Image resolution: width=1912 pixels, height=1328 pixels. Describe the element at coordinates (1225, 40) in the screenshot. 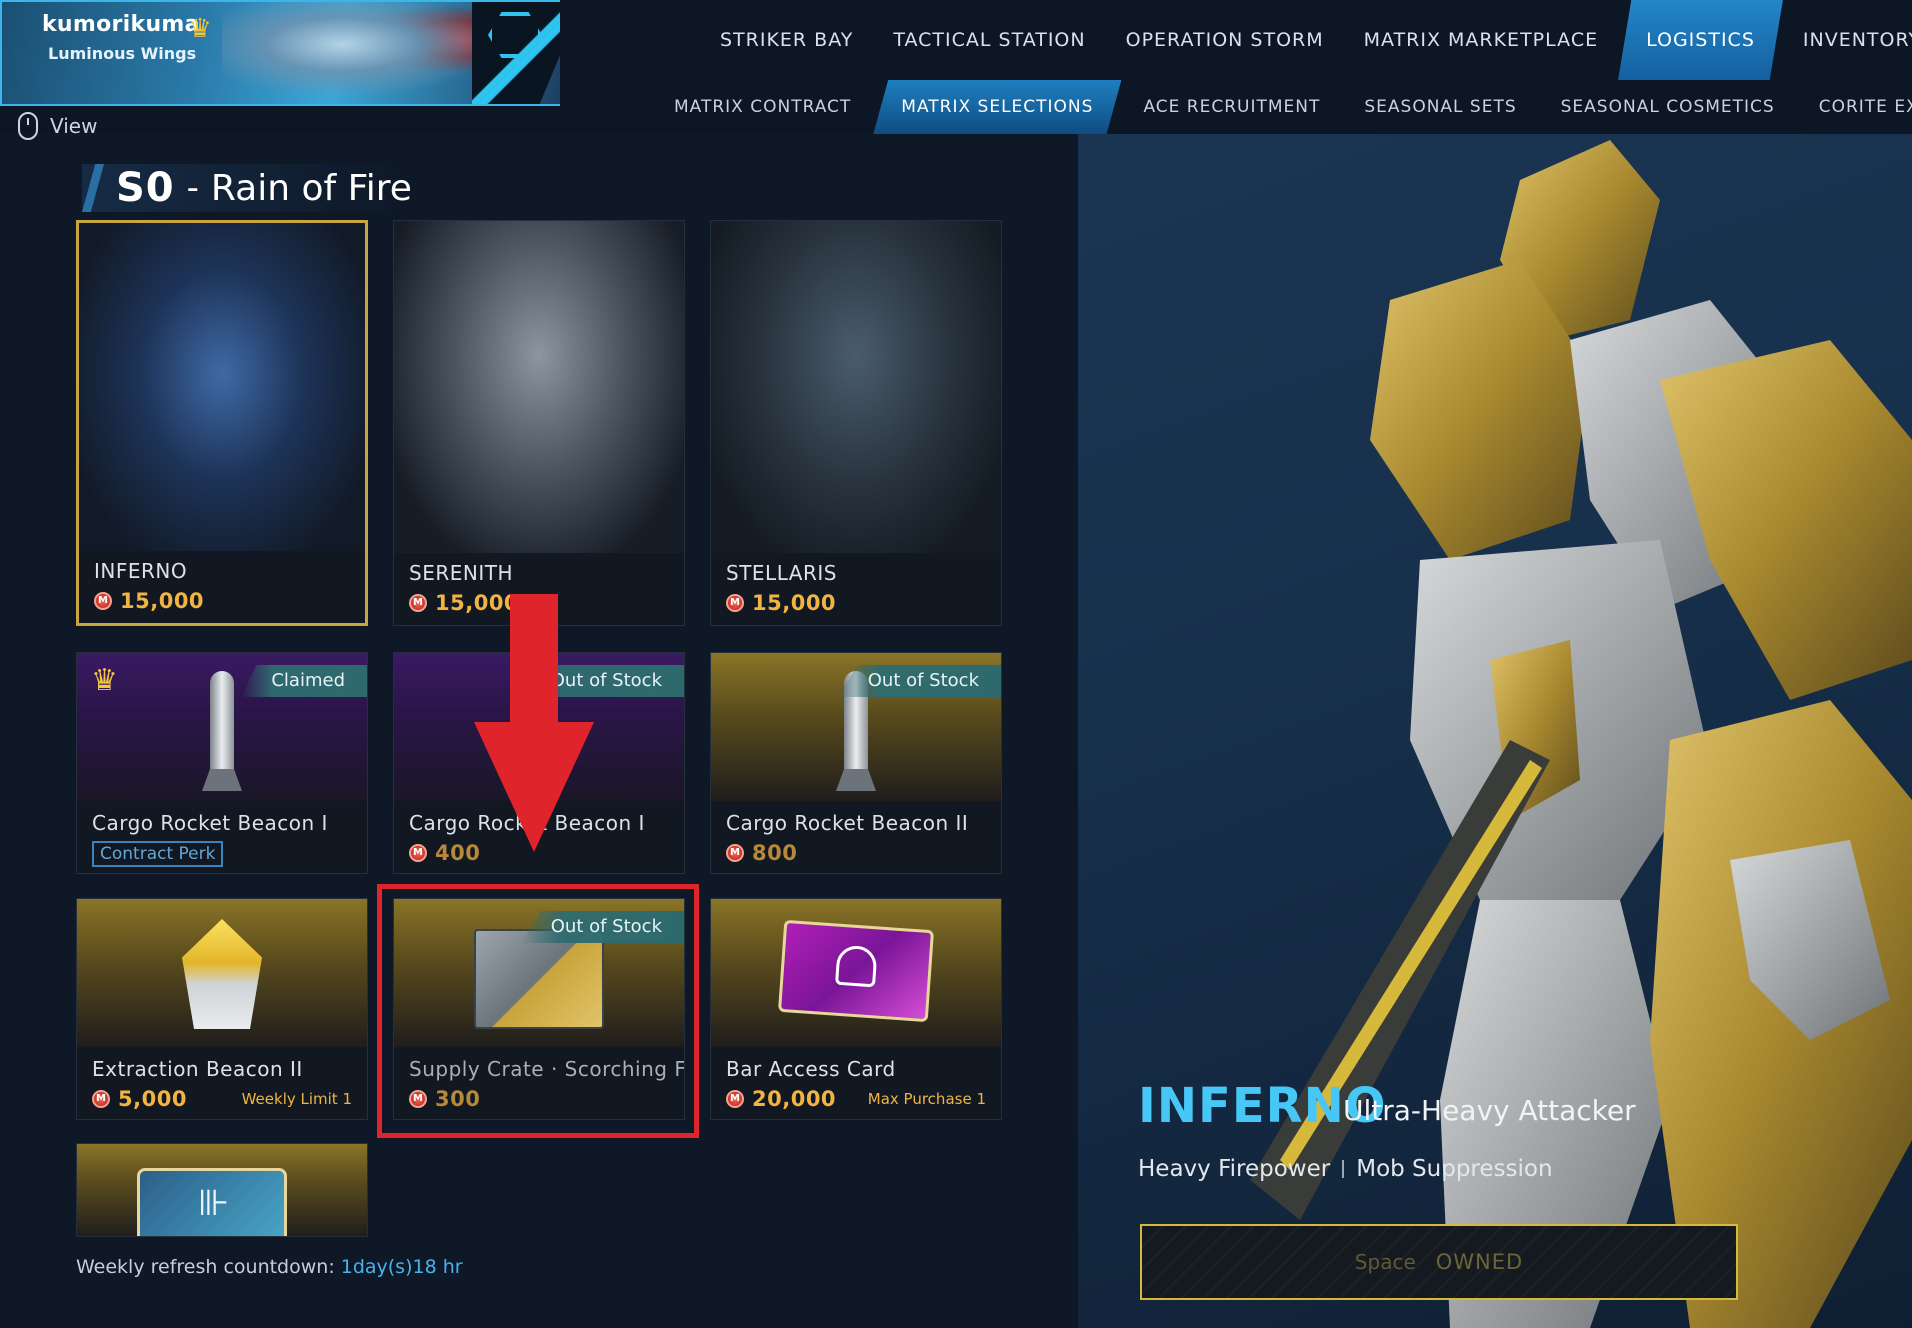

I see `nav-operation-storm: OPERATION STORM` at that location.